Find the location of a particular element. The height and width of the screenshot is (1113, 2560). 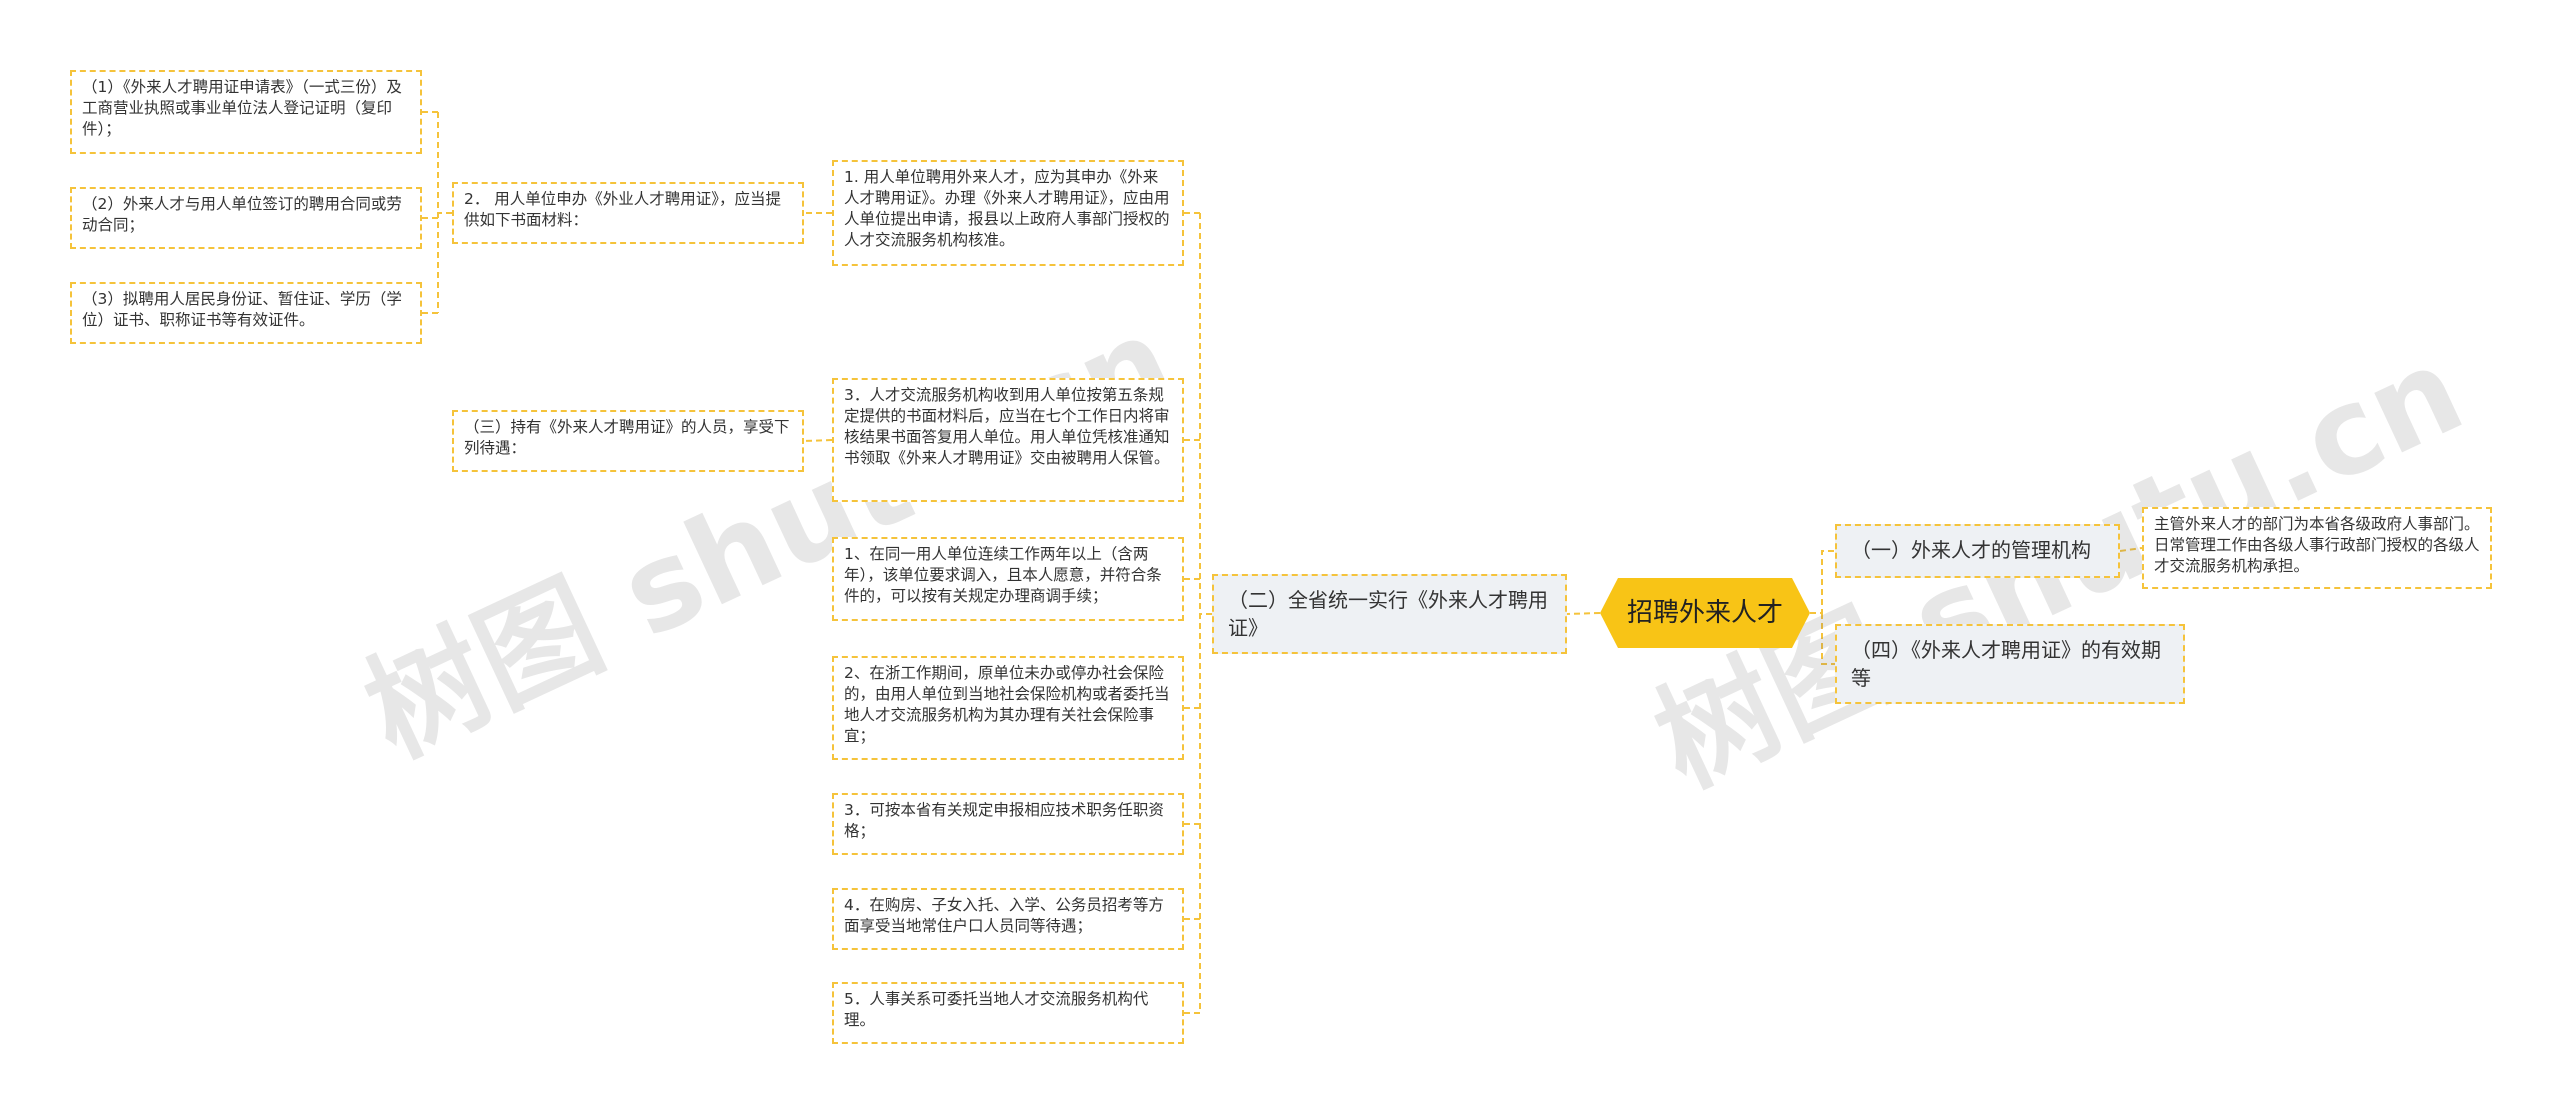

root-label: 招聘外来人才 is located at coordinates (1704, 613).